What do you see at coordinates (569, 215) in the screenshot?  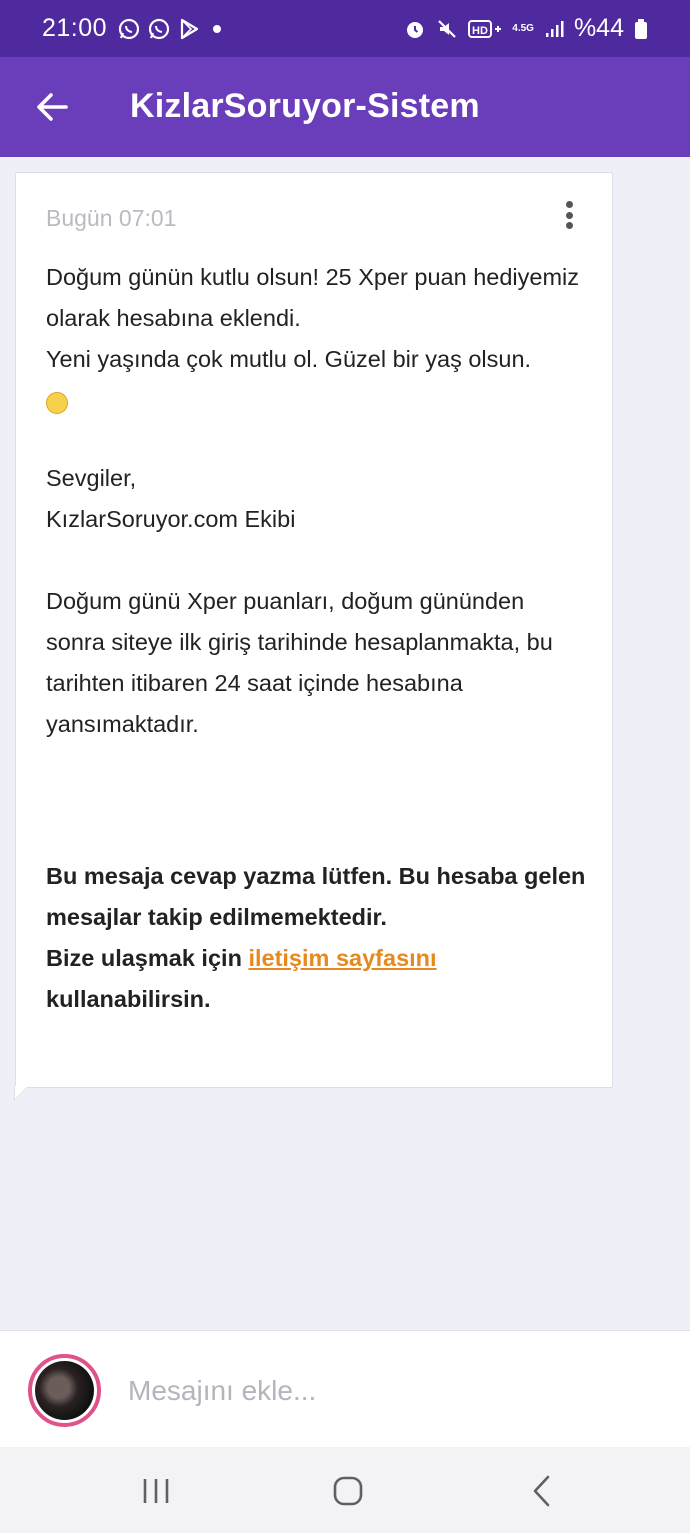 I see `message-menu-button` at bounding box center [569, 215].